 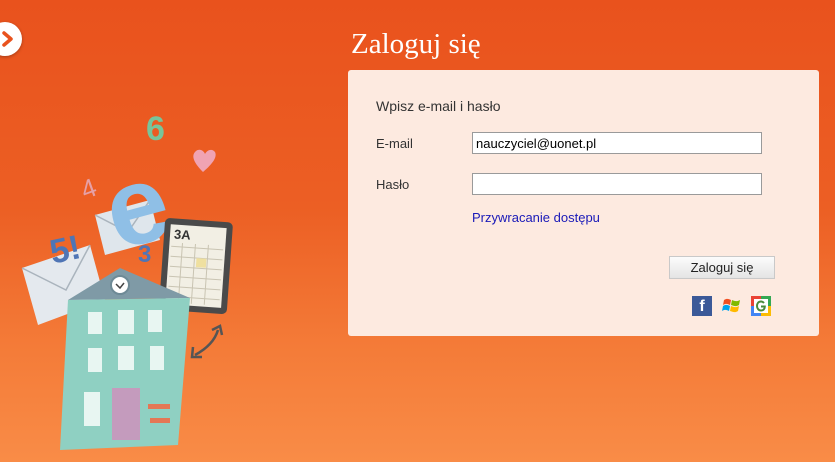 I want to click on email-label: E-mail, so click(x=394, y=143).